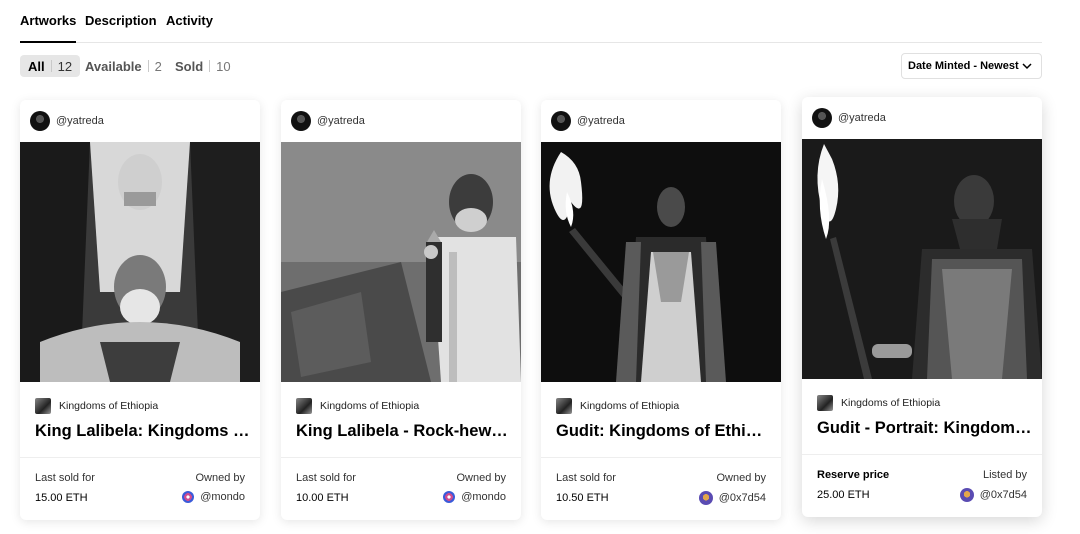 The image size is (1080, 534). I want to click on tab-artworks: Artworks, so click(48, 28).